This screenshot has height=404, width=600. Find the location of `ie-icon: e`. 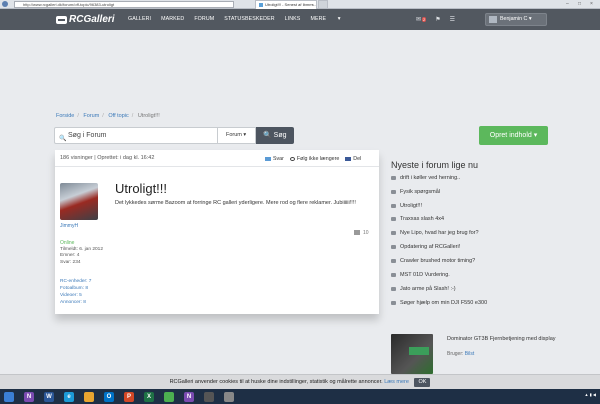

ie-icon: e is located at coordinates (69, 396).